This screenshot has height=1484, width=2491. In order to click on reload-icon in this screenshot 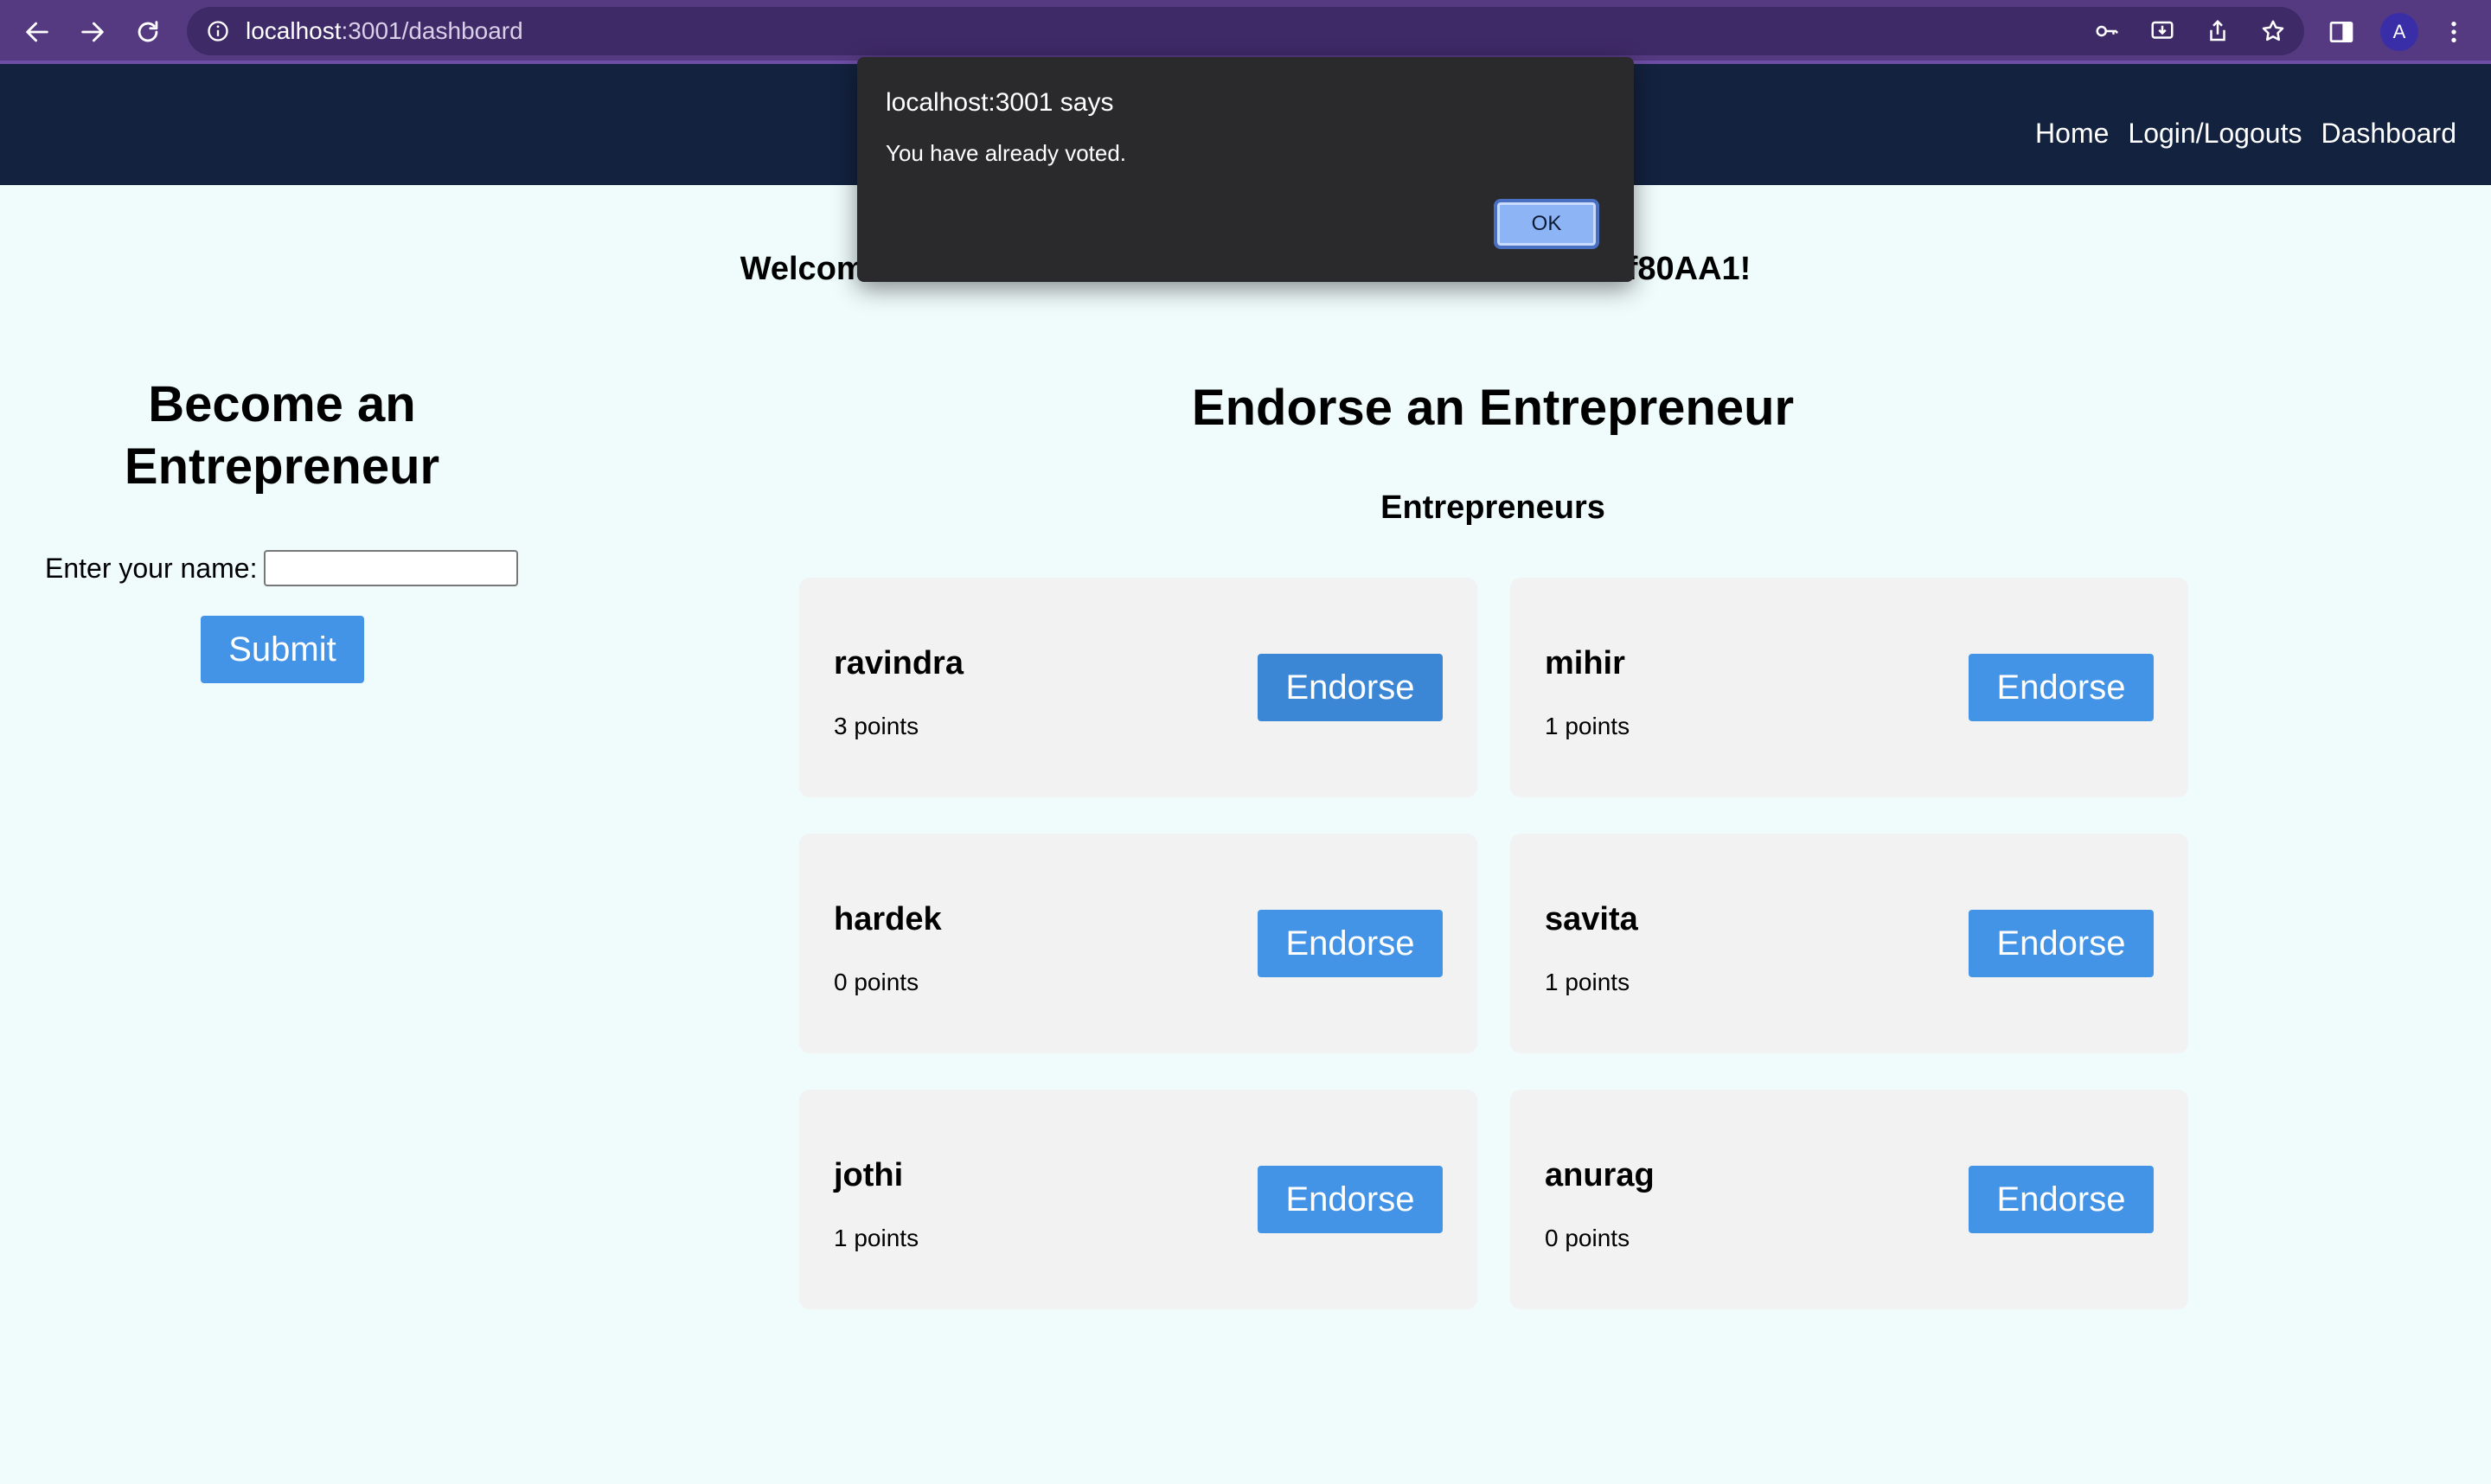, I will do `click(147, 32)`.